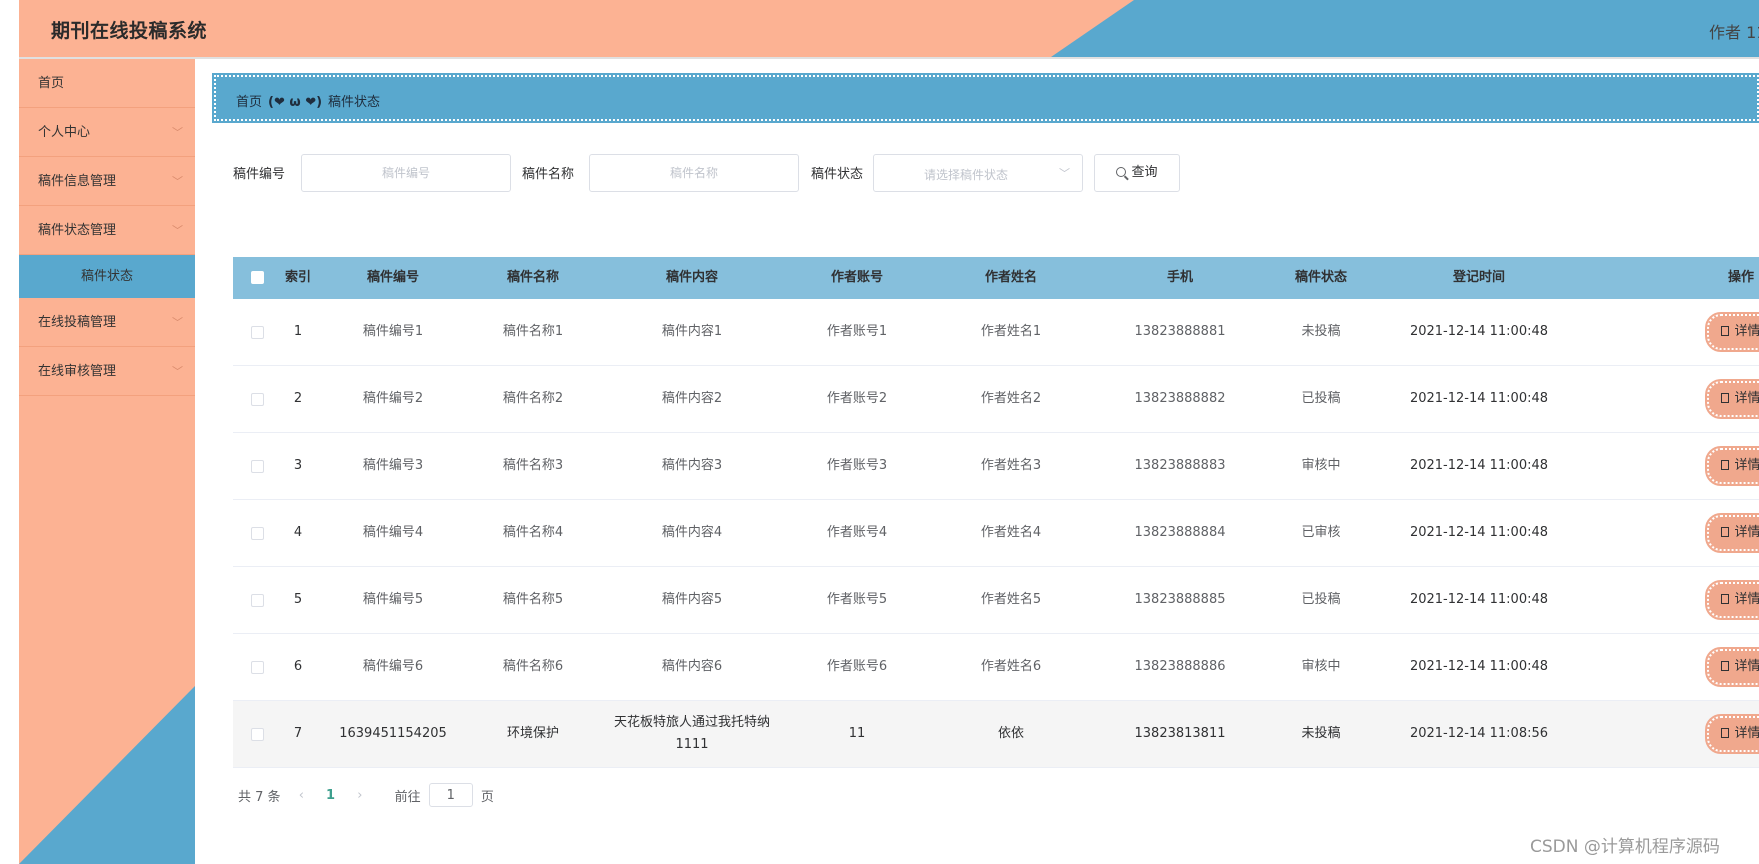 This screenshot has height=864, width=1759. What do you see at coordinates (1734, 31) in the screenshot?
I see `user-menu: 作者 11` at bounding box center [1734, 31].